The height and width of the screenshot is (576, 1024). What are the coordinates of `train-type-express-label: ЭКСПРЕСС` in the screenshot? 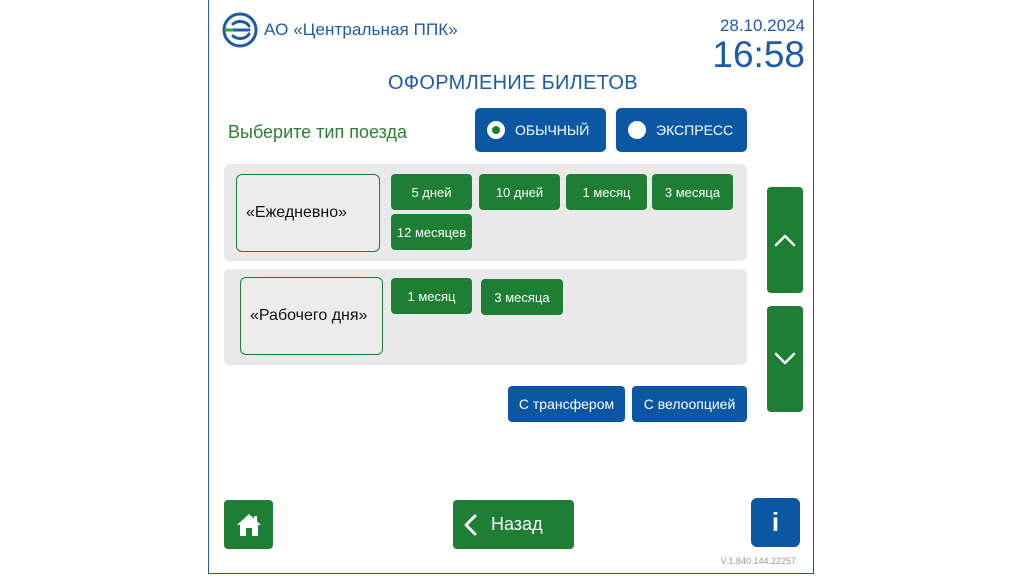 It's located at (695, 130).